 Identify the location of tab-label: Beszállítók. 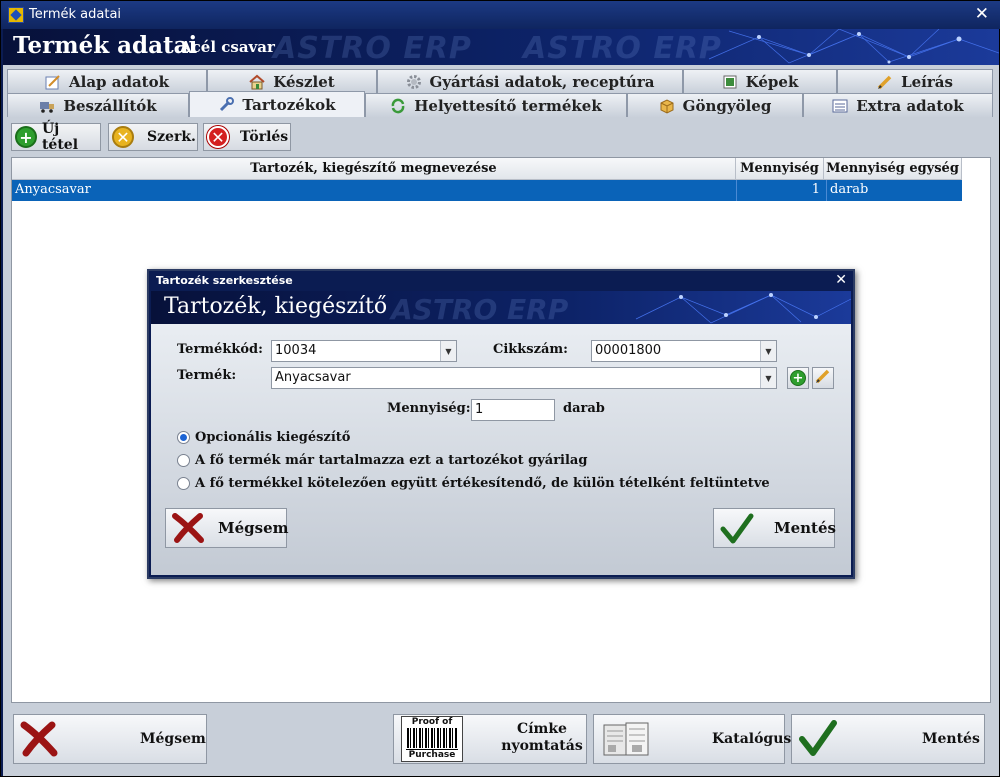
(110, 105).